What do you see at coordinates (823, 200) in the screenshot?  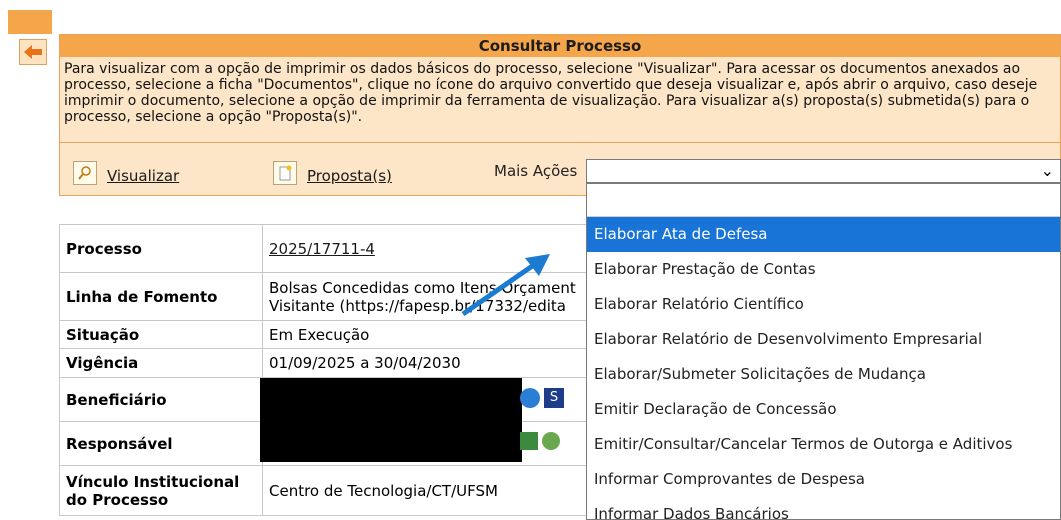 I see `dropdown-search-input` at bounding box center [823, 200].